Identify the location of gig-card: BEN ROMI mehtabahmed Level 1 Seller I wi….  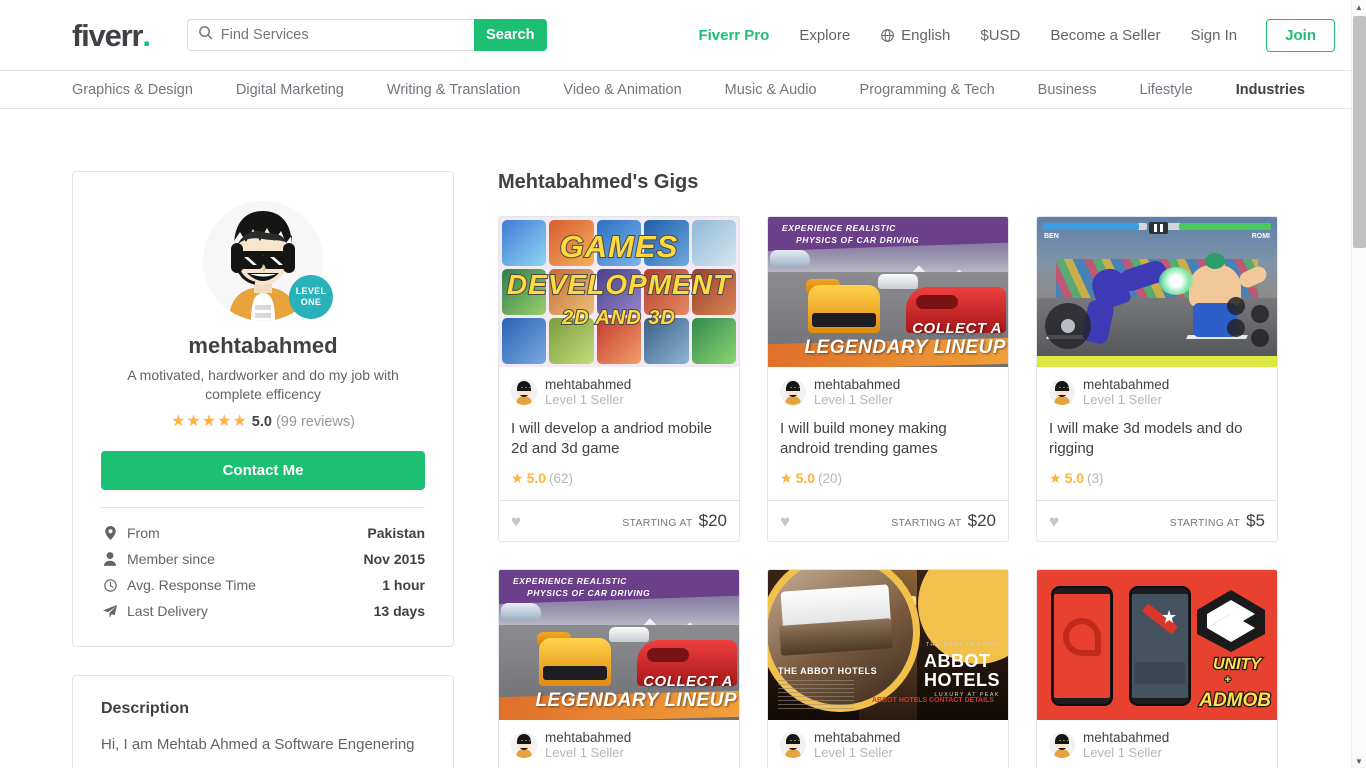
(1157, 379).